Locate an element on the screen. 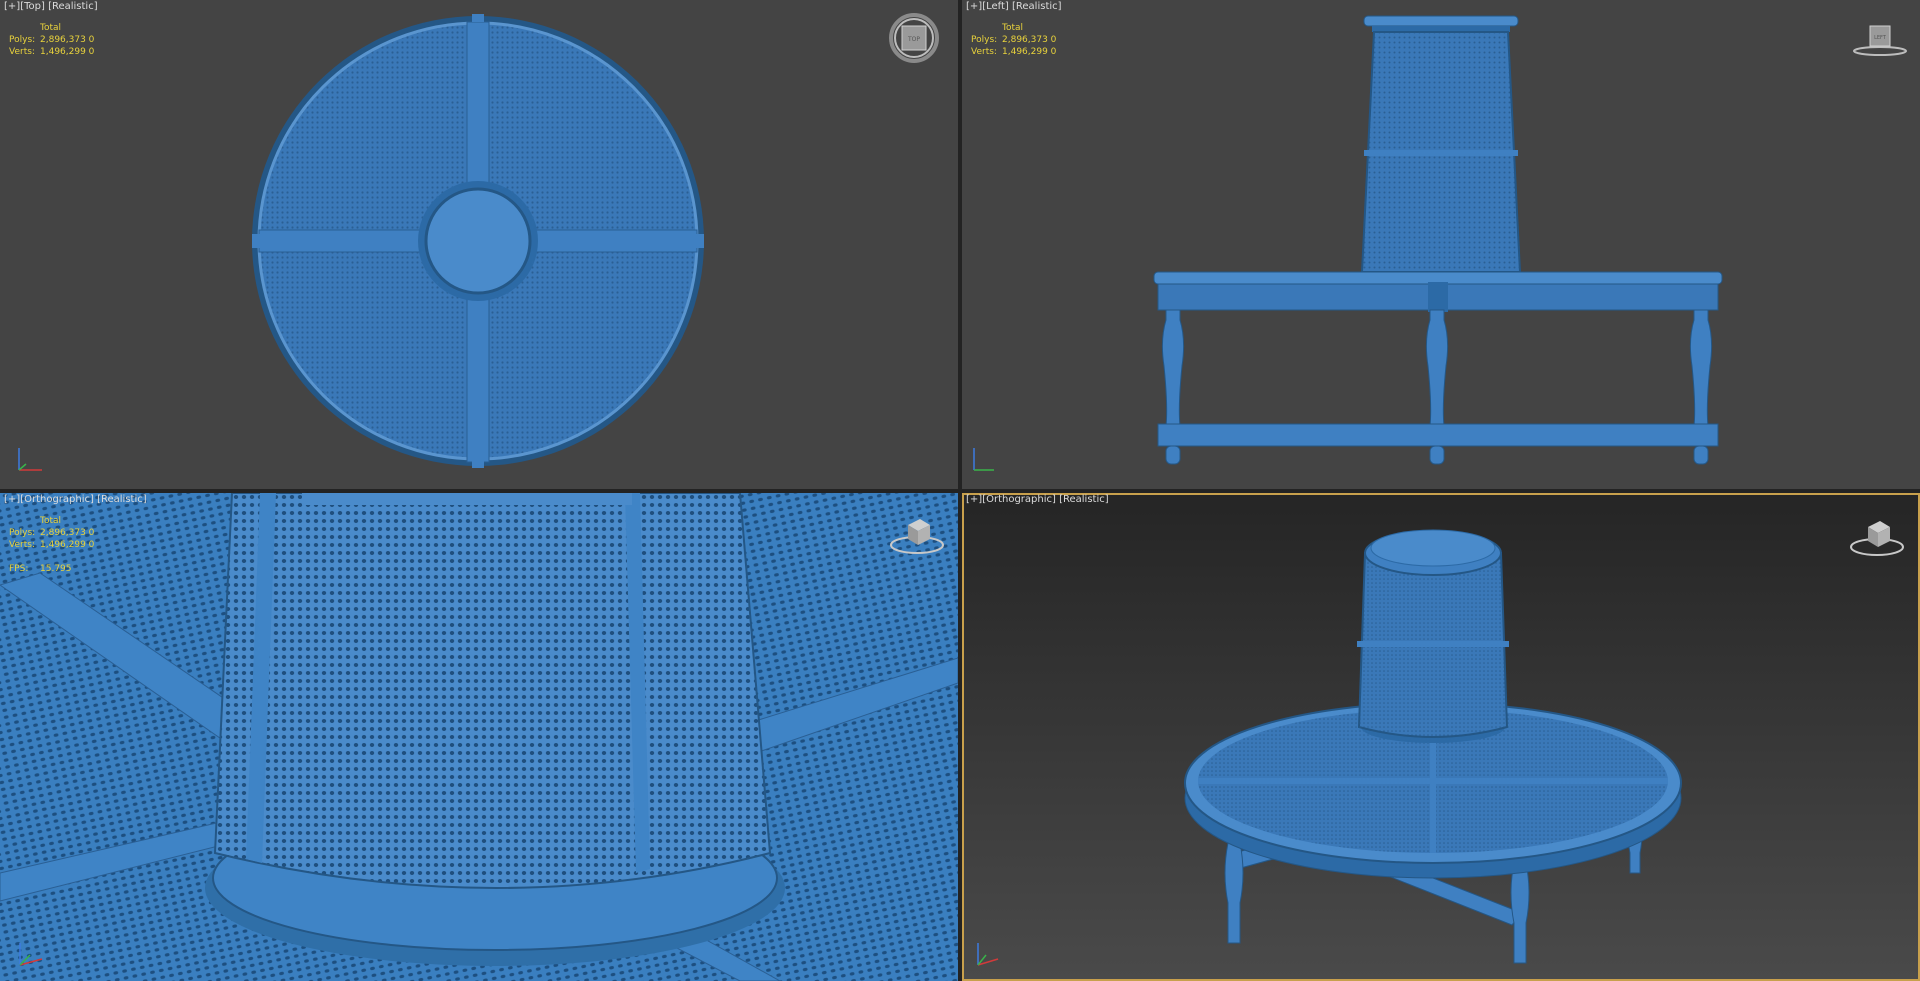 The width and height of the screenshot is (1920, 981). viewcube-icon: LEFT is located at coordinates (1880, 40).